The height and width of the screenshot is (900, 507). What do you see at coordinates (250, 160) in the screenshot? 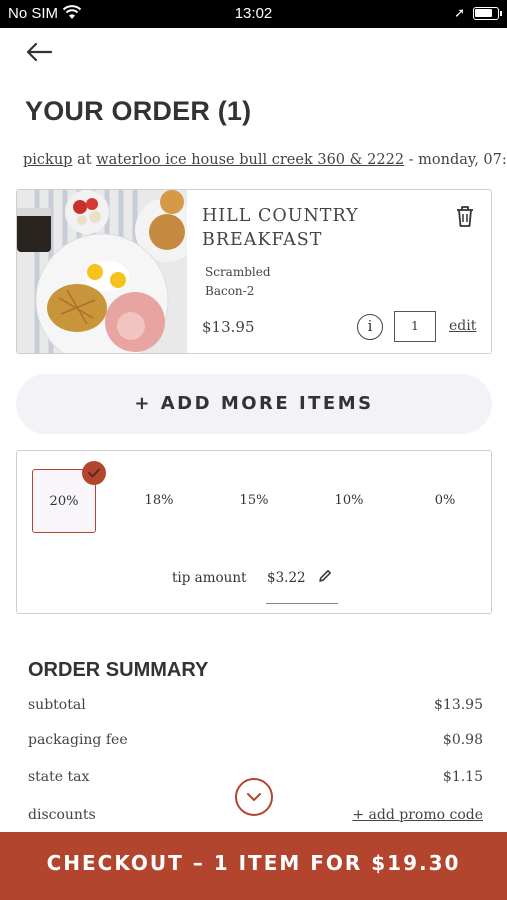
I see `pickup-location-link: waterloo ice house bull creek 360 & 2222` at bounding box center [250, 160].